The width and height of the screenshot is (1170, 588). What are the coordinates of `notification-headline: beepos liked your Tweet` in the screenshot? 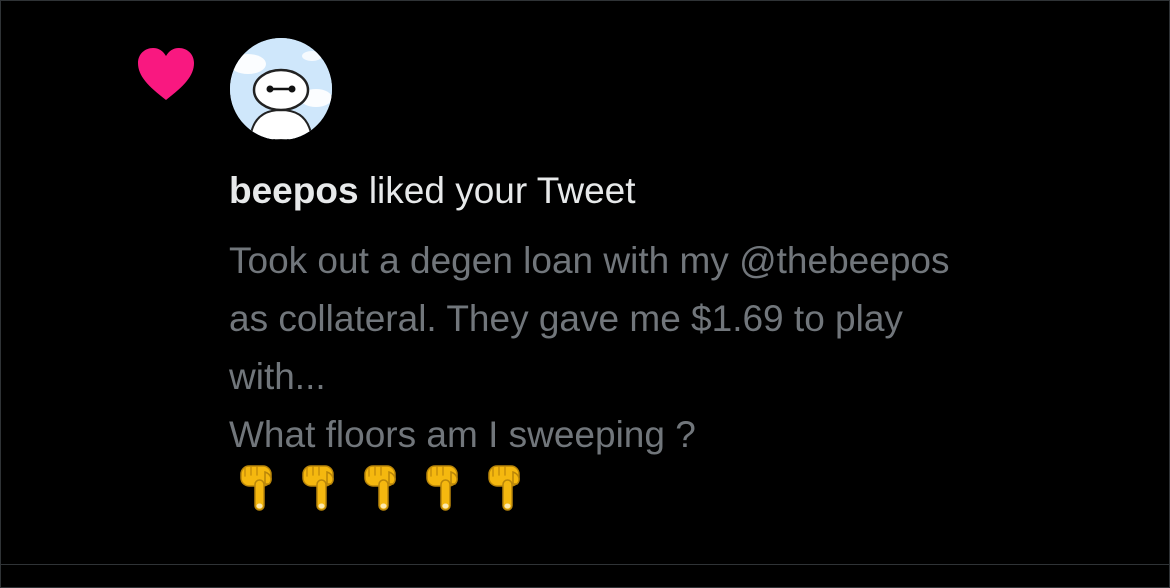 It's located at (432, 191).